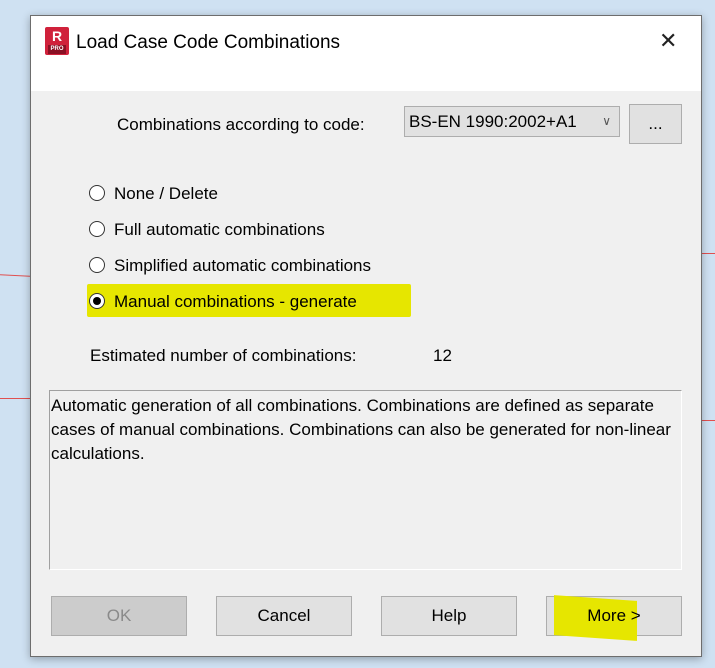  Describe the element at coordinates (57, 49) in the screenshot. I see `logo-badge: PRO` at that location.